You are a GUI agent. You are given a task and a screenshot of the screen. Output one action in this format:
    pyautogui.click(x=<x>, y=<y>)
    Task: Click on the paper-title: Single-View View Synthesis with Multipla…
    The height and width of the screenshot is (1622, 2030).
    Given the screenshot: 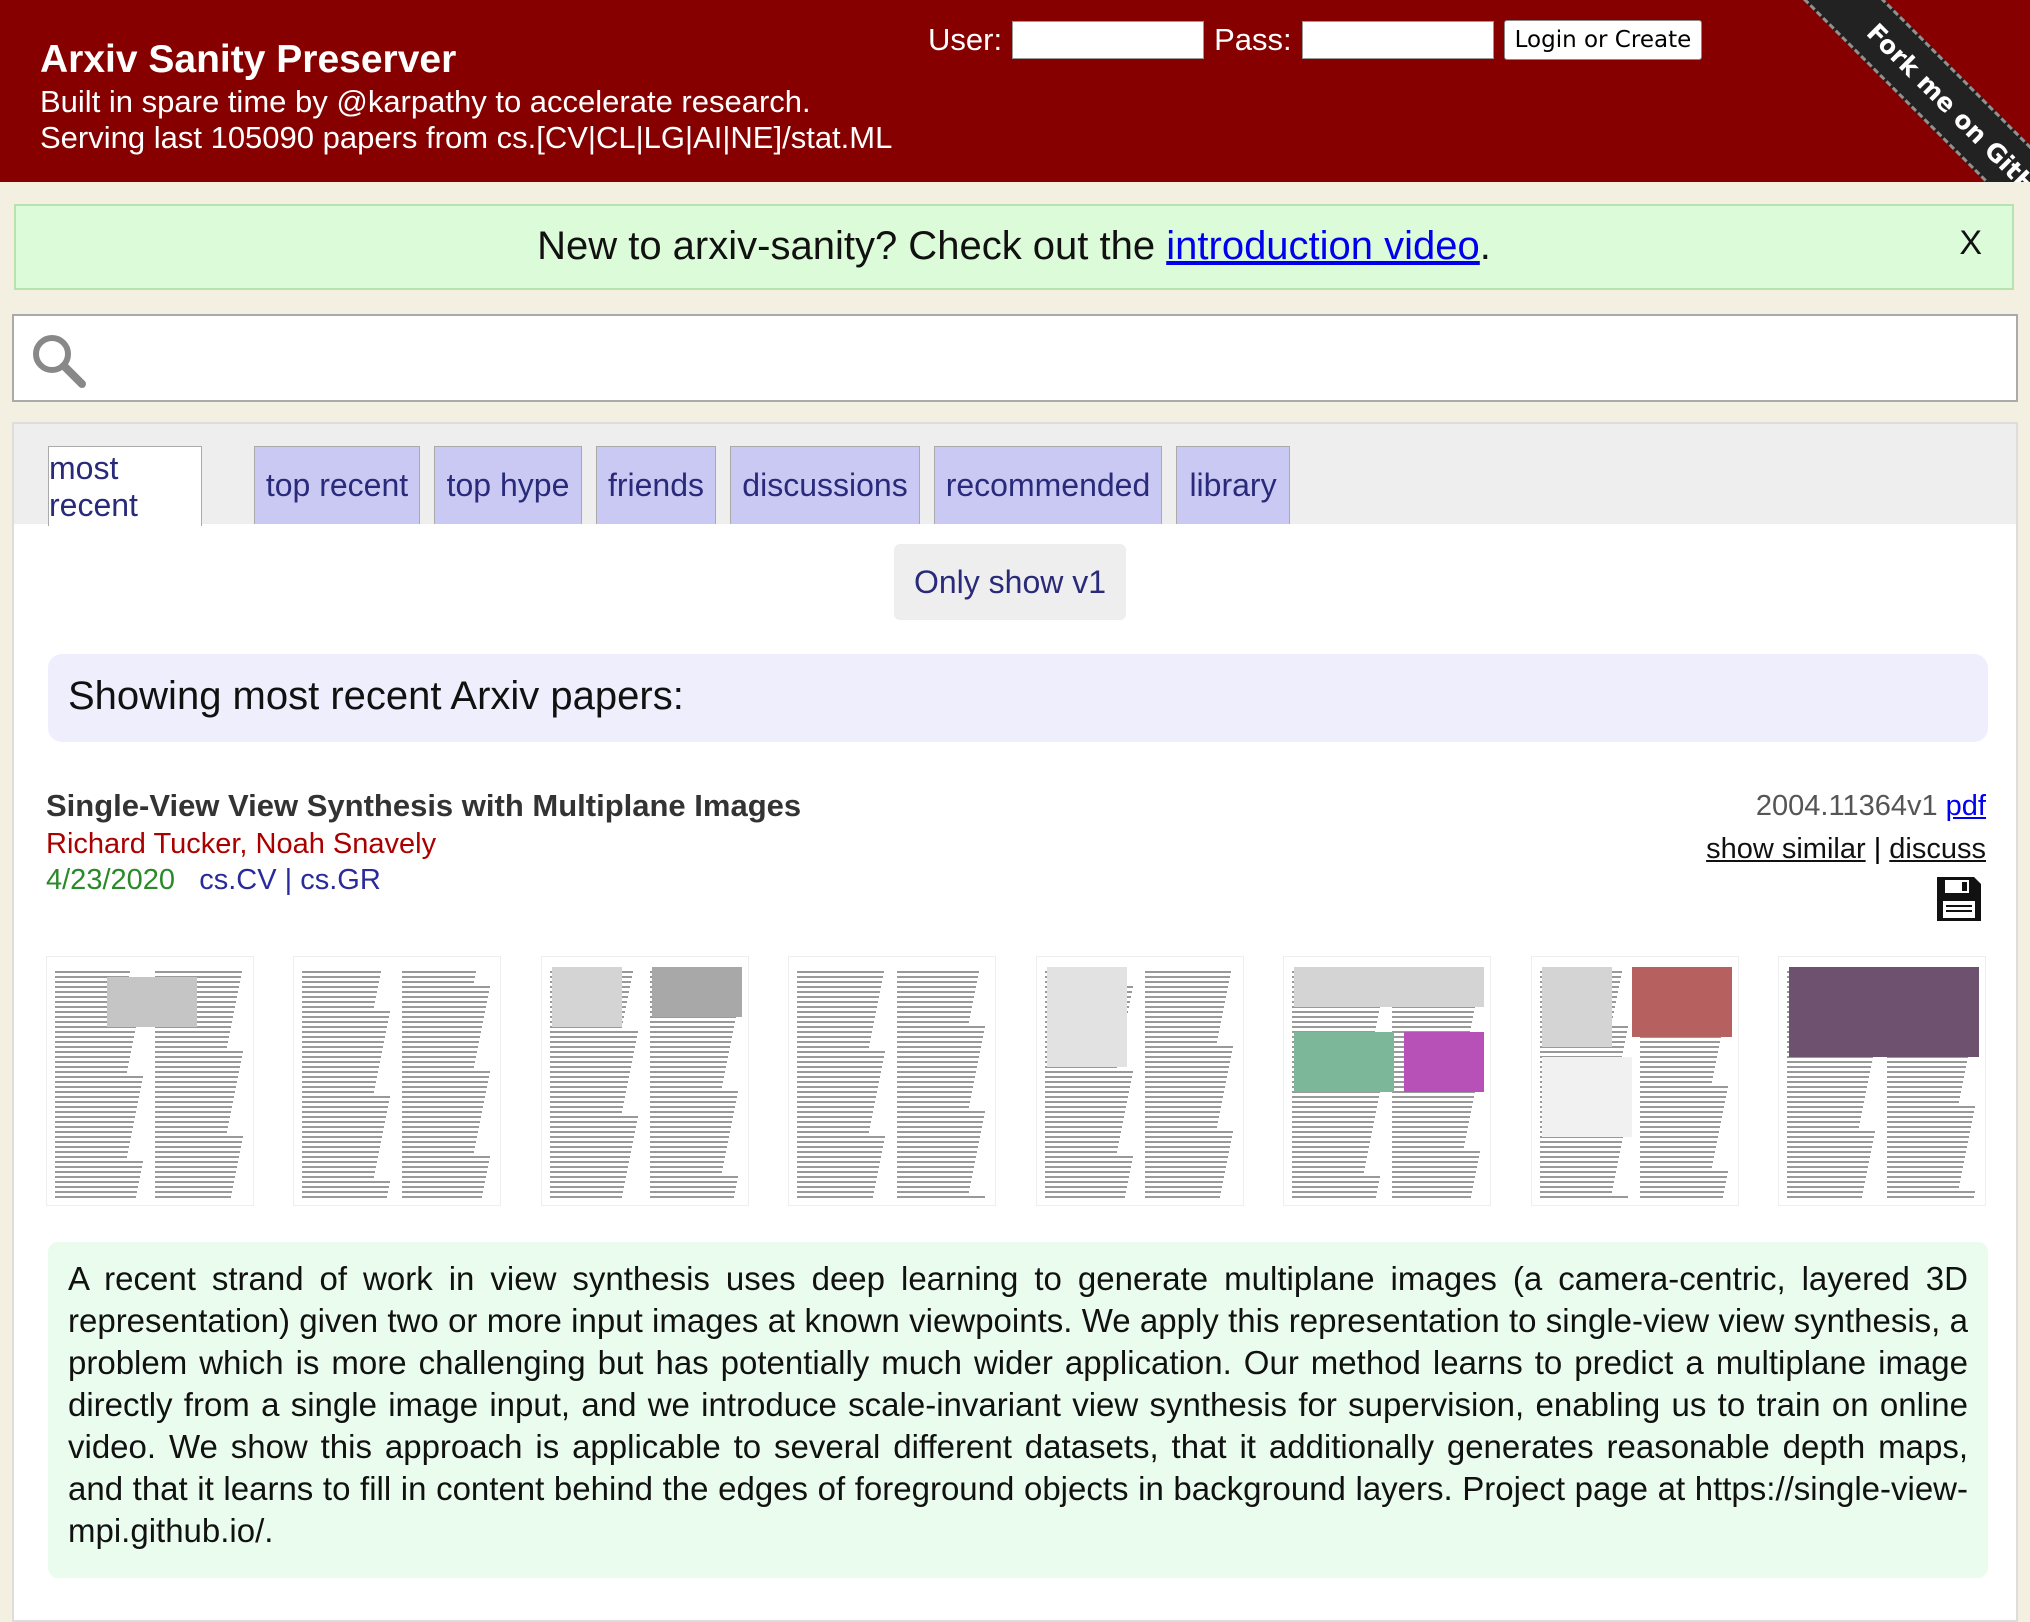 What is the action you would take?
    pyautogui.click(x=423, y=806)
    